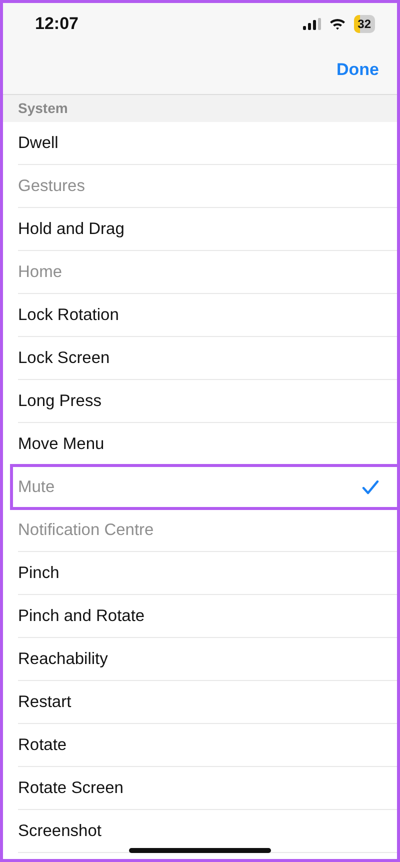 Image resolution: width=400 pixels, height=862 pixels. Describe the element at coordinates (207, 745) in the screenshot. I see `list-item: Rotate` at that location.